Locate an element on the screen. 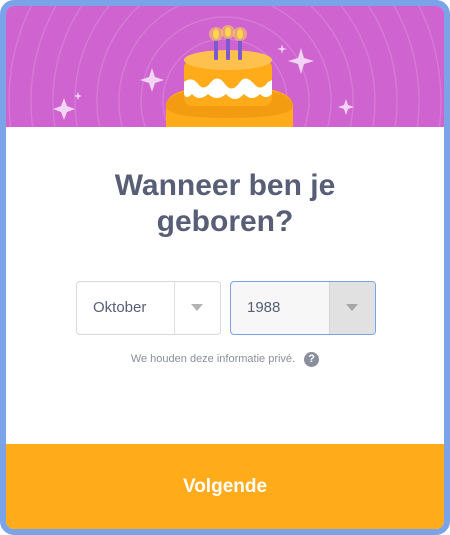 This screenshot has width=450, height=535. title-line-2: geboren? is located at coordinates (225, 221).